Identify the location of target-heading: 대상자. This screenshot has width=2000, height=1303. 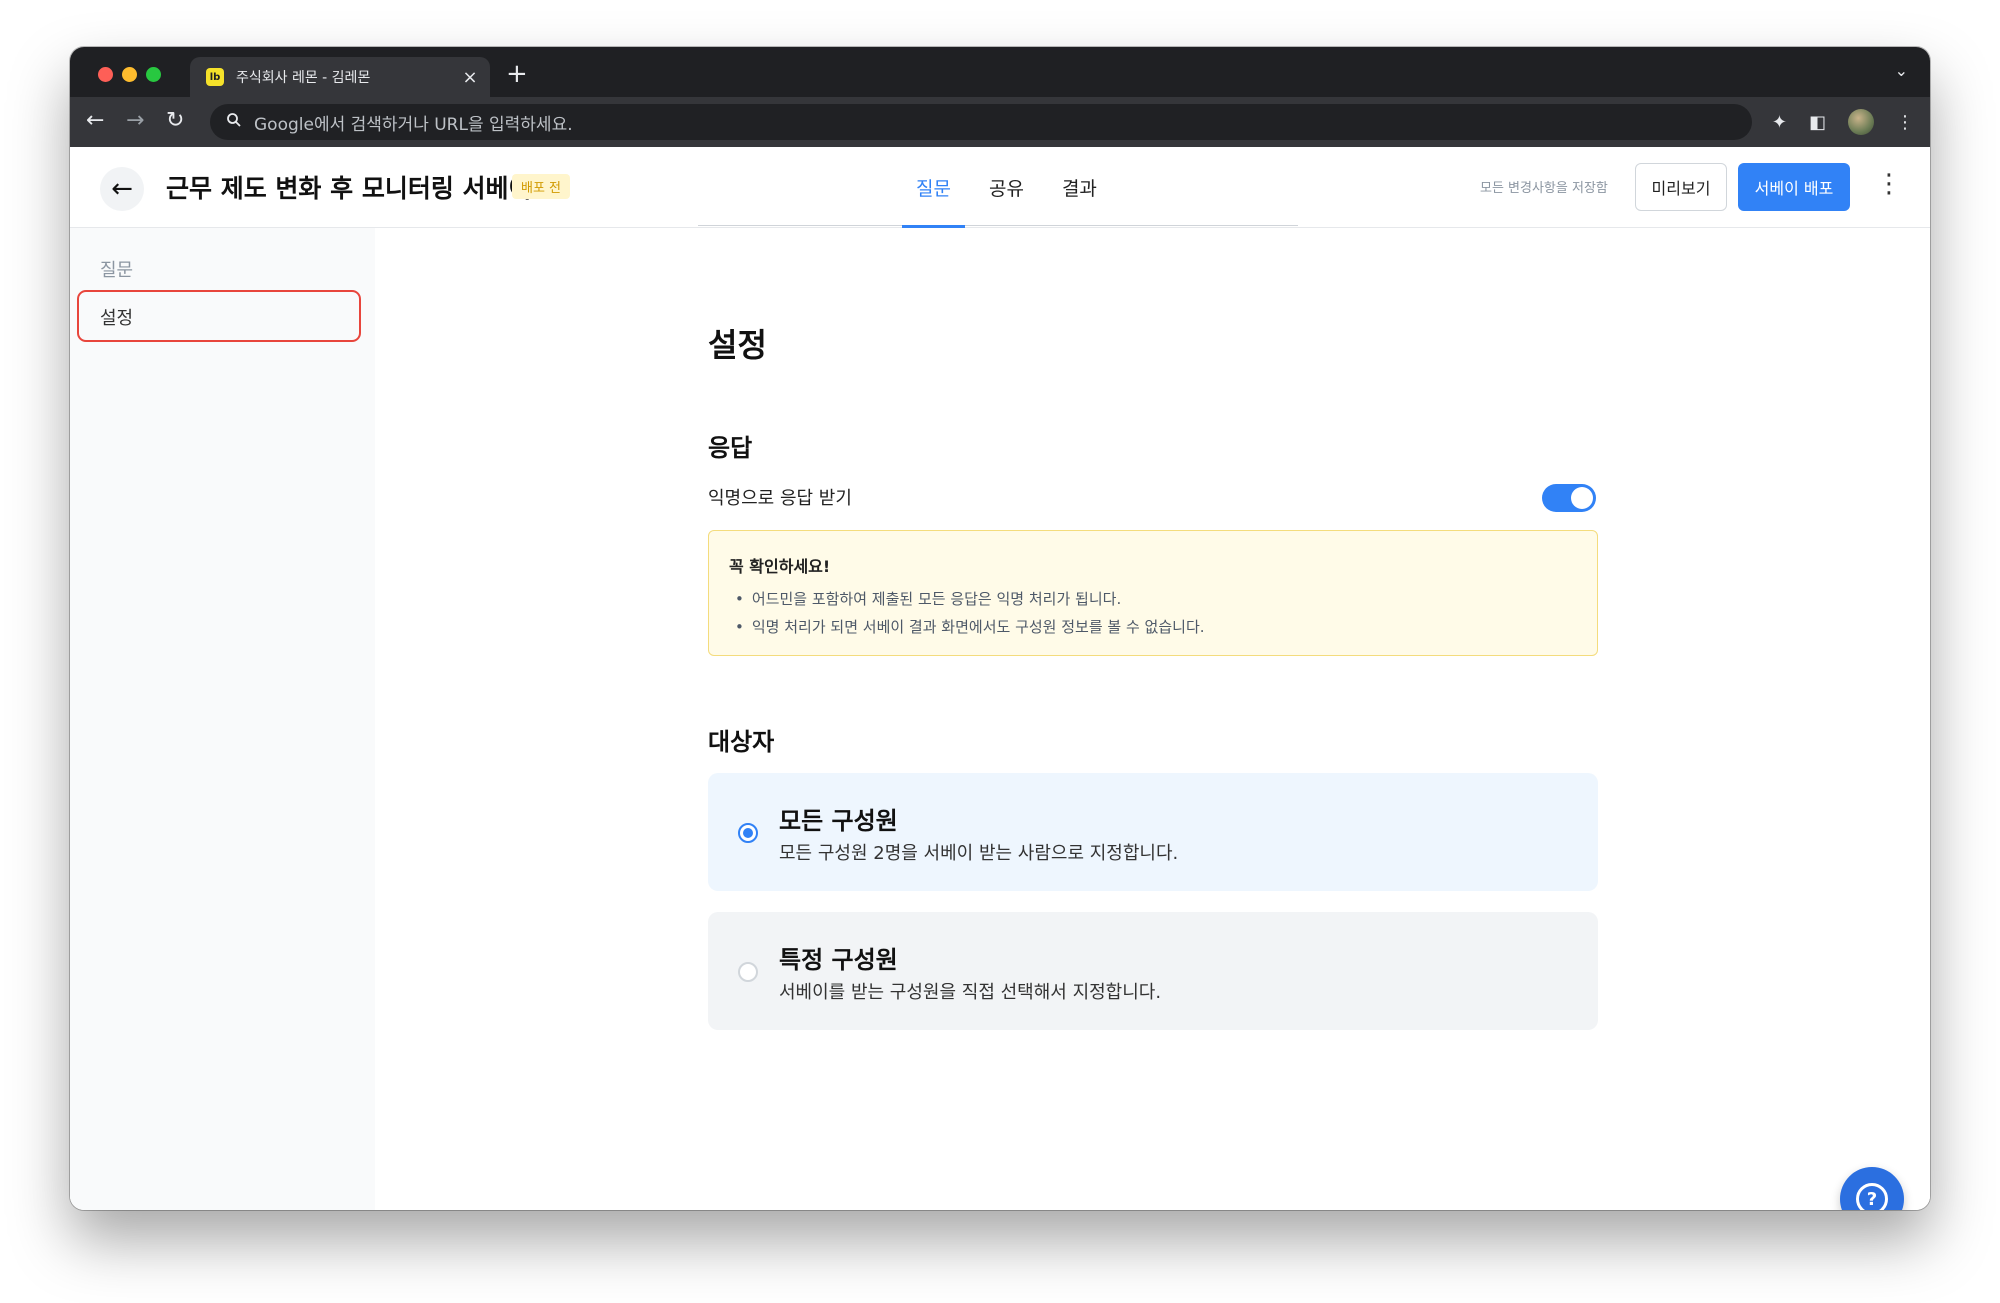
(741, 742).